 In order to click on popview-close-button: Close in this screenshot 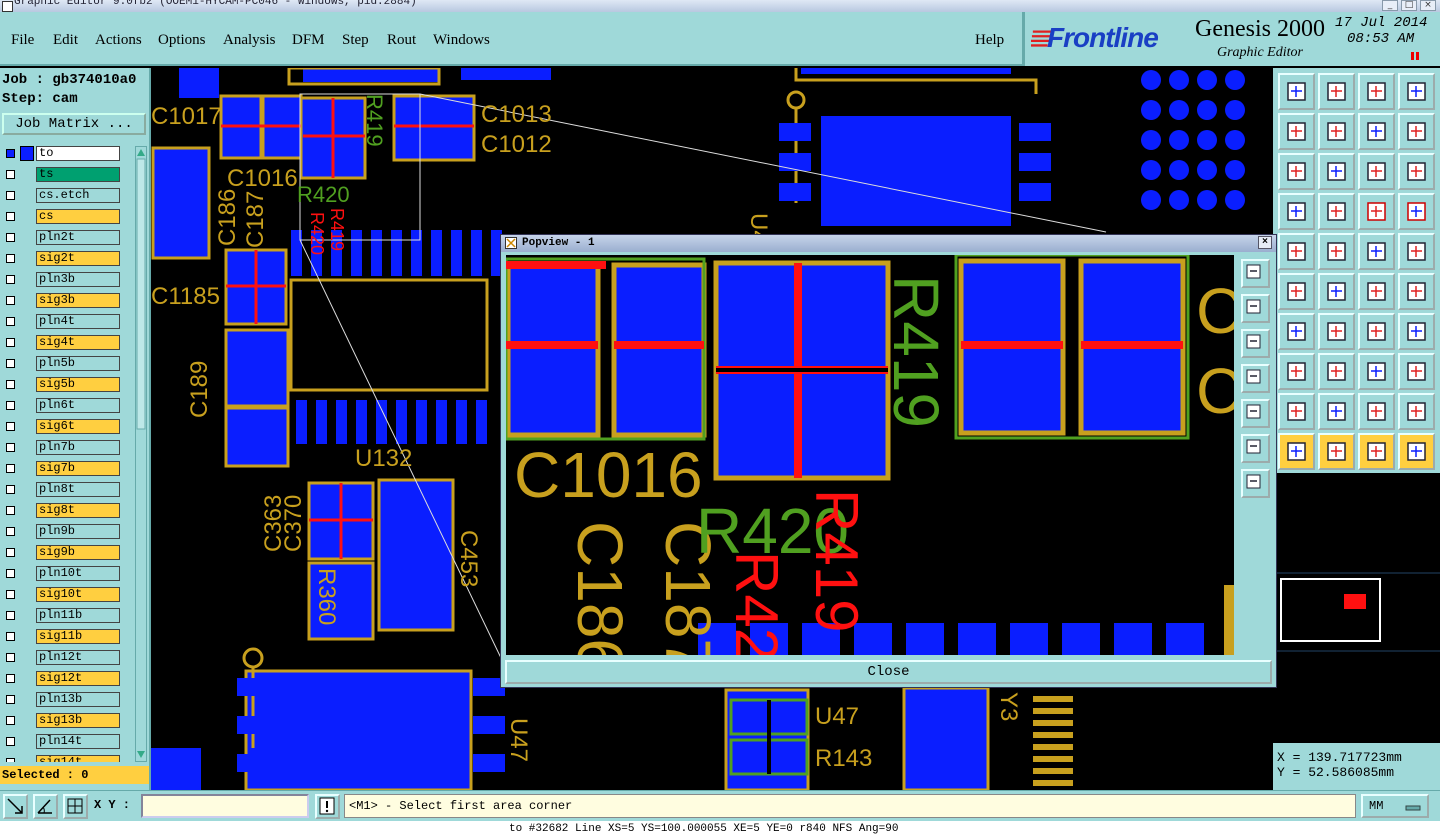, I will do `click(888, 672)`.